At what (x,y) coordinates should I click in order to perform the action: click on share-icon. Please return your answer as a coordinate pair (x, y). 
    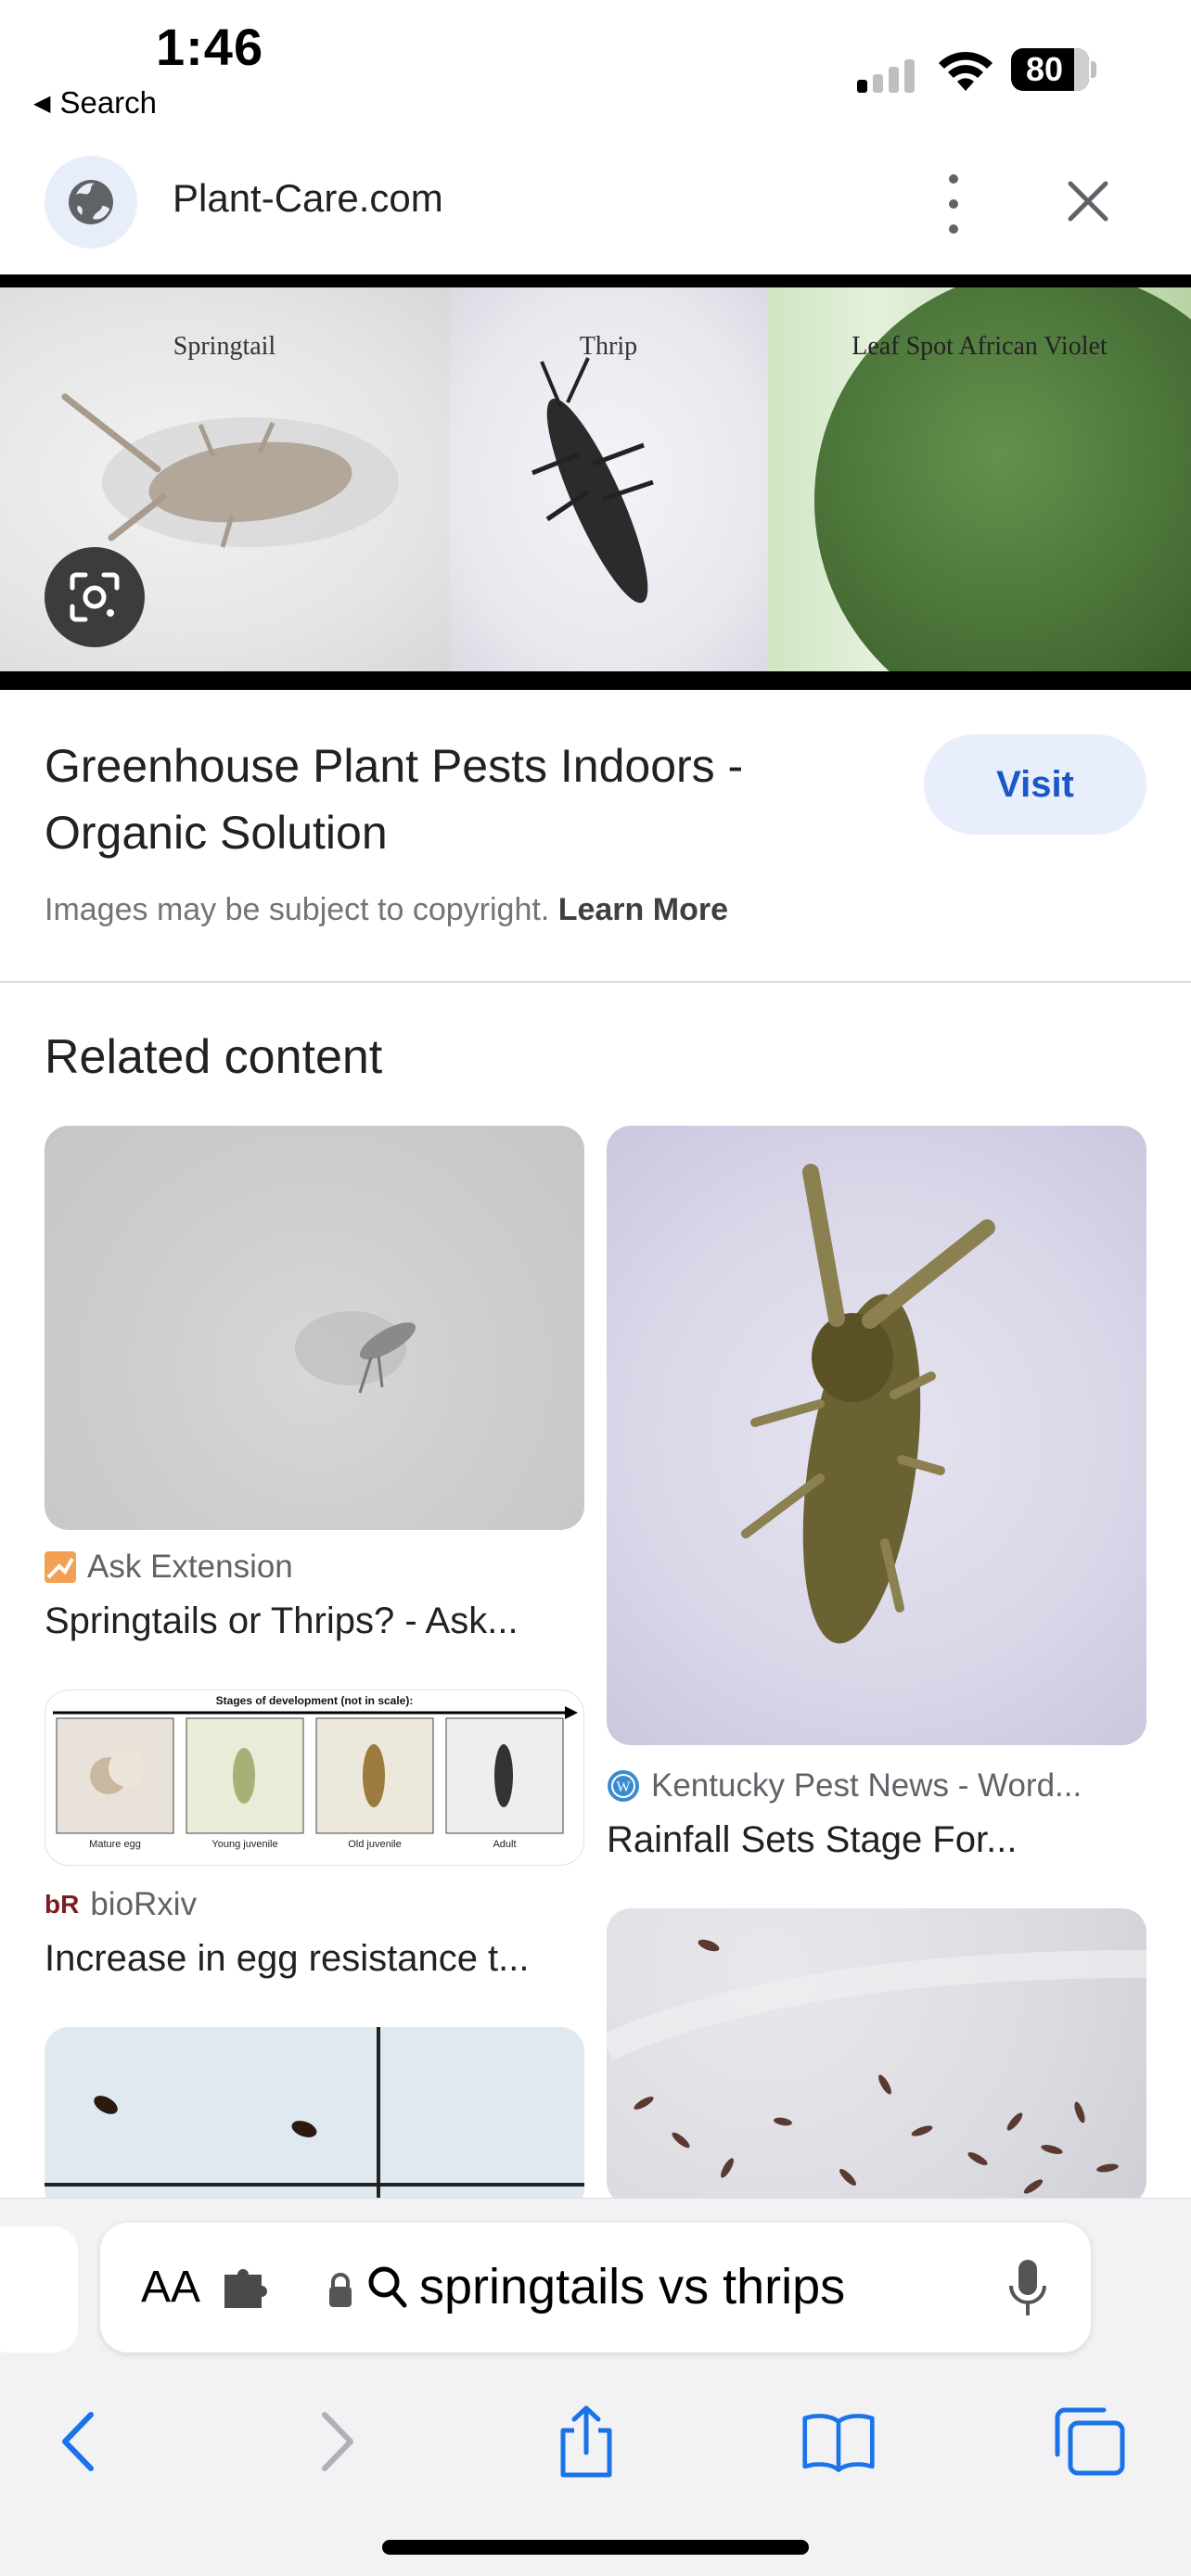
    Looking at the image, I should click on (586, 2441).